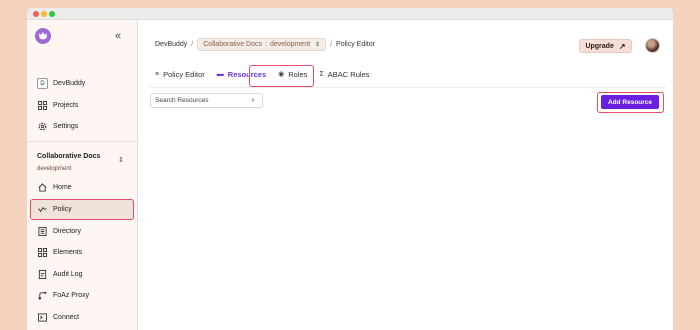 The height and width of the screenshot is (330, 700). Describe the element at coordinates (184, 74) in the screenshot. I see `tab-label: Policy Editor` at that location.